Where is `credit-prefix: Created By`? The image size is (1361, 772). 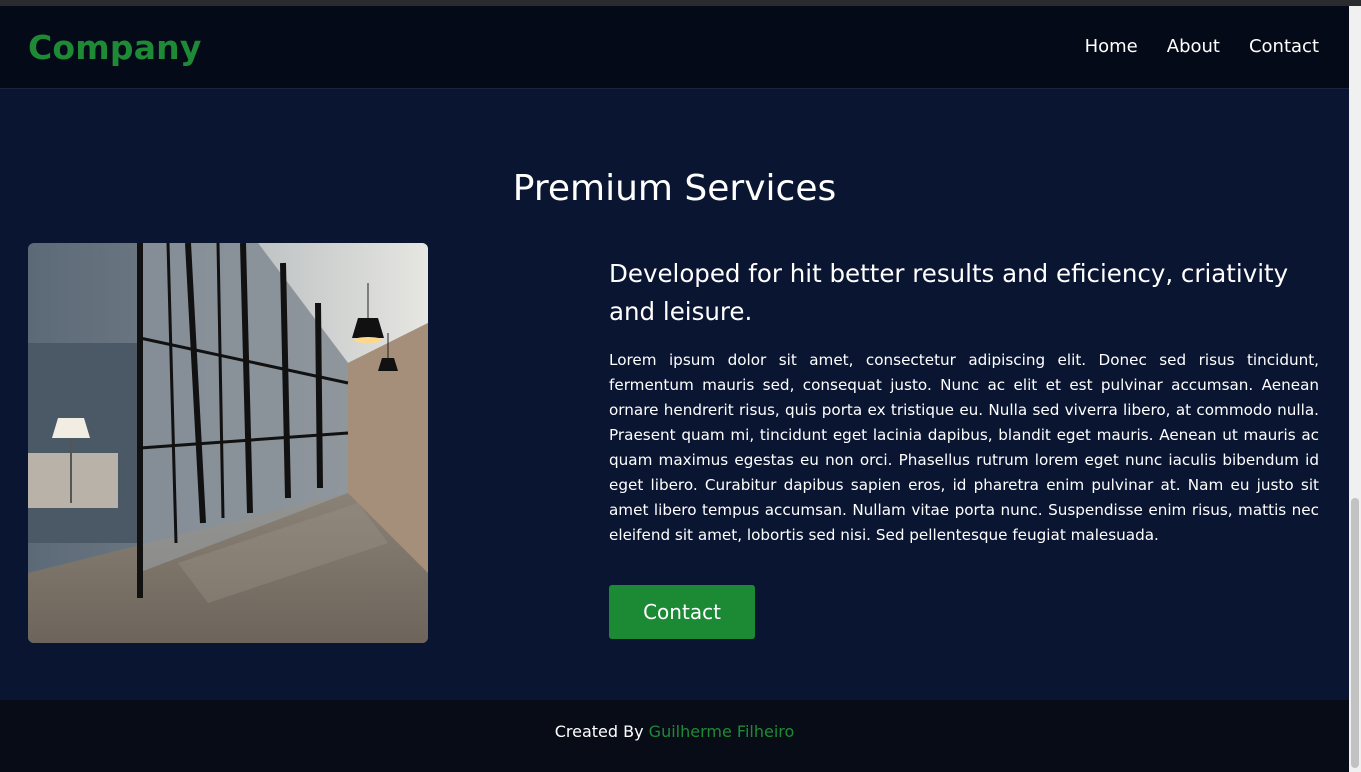 credit-prefix: Created By is located at coordinates (599, 731).